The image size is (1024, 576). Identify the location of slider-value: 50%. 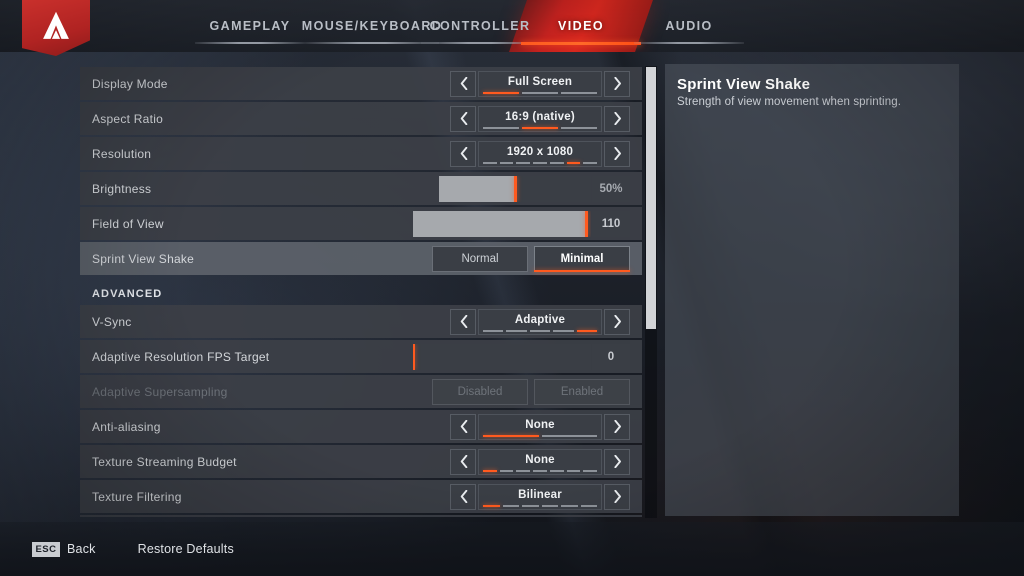
(611, 188).